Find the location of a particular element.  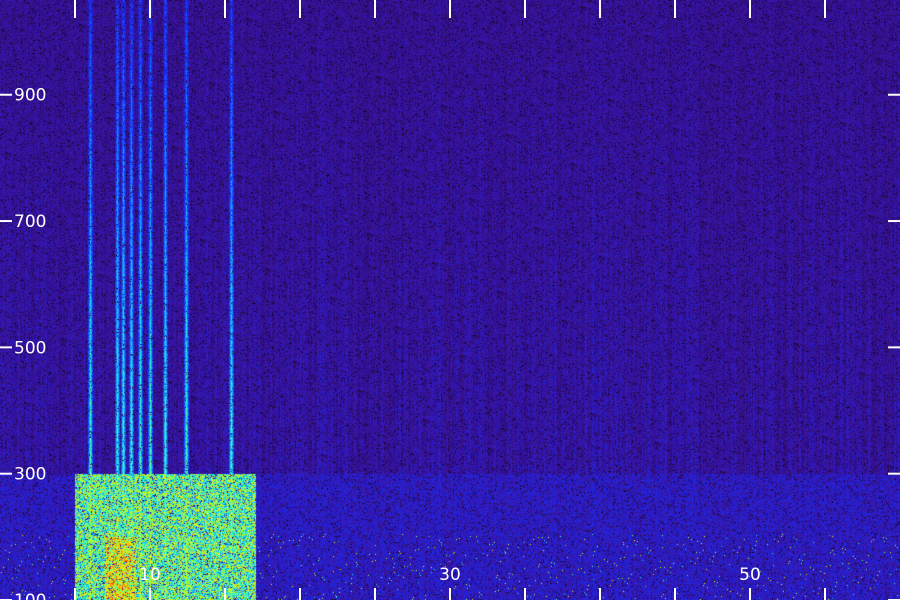

y-tick-label: 300 is located at coordinates (30, 475).